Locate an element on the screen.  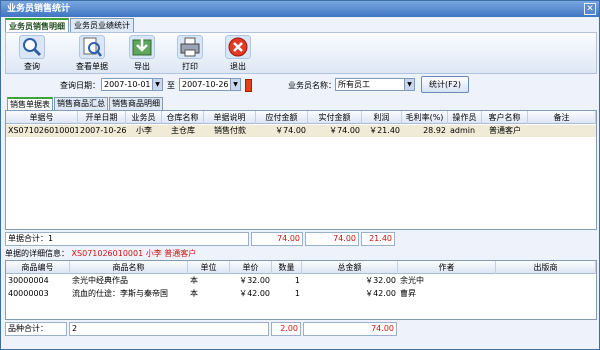
document-search-icon is located at coordinates (92, 47).